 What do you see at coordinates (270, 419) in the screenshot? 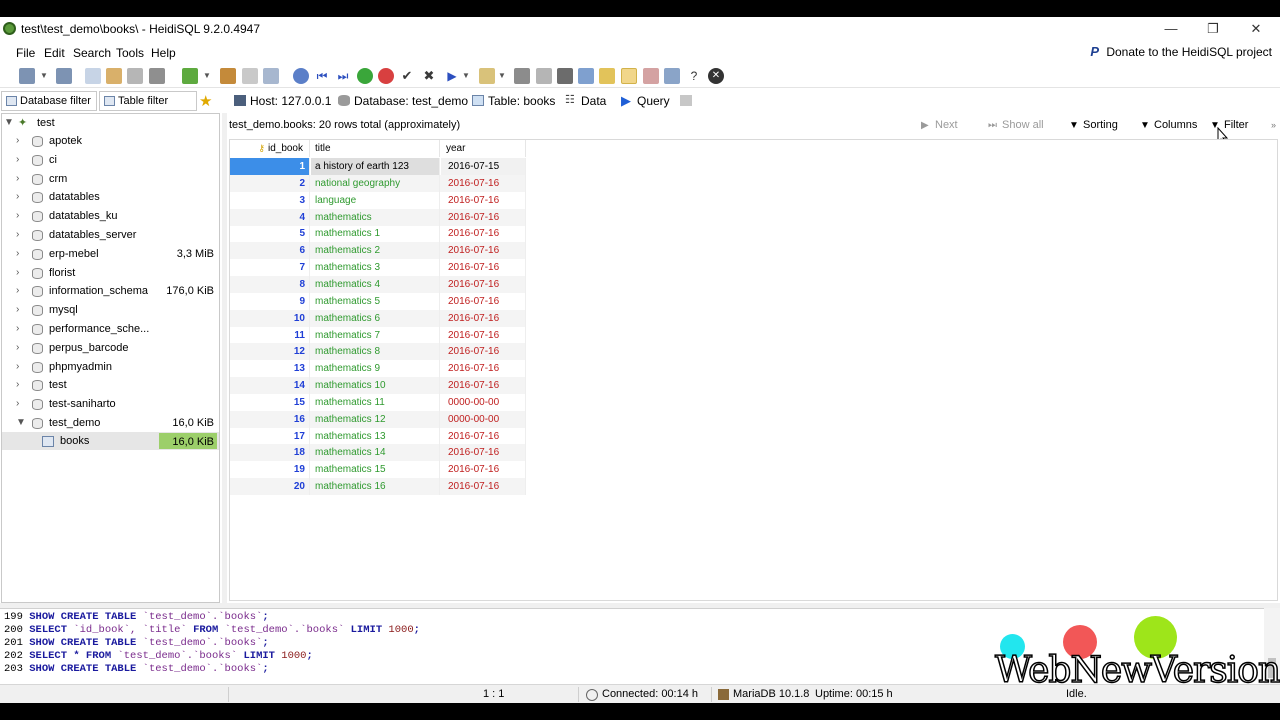
I see `cell-id-book: 16` at bounding box center [270, 419].